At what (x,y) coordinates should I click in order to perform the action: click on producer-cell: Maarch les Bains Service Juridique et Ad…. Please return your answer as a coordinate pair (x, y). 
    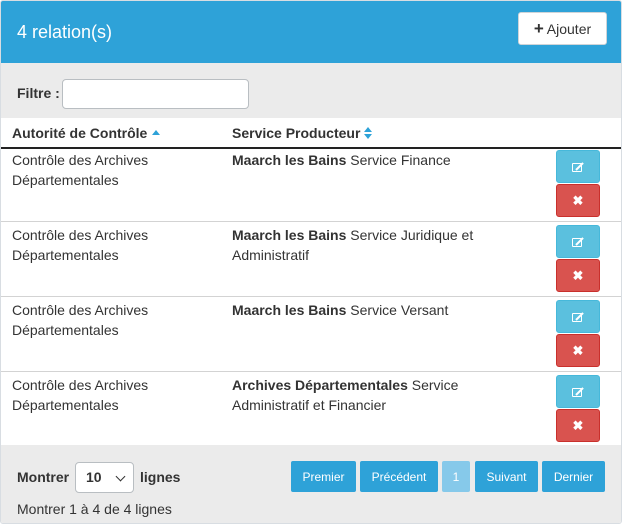
    Looking at the image, I should click on (382, 245).